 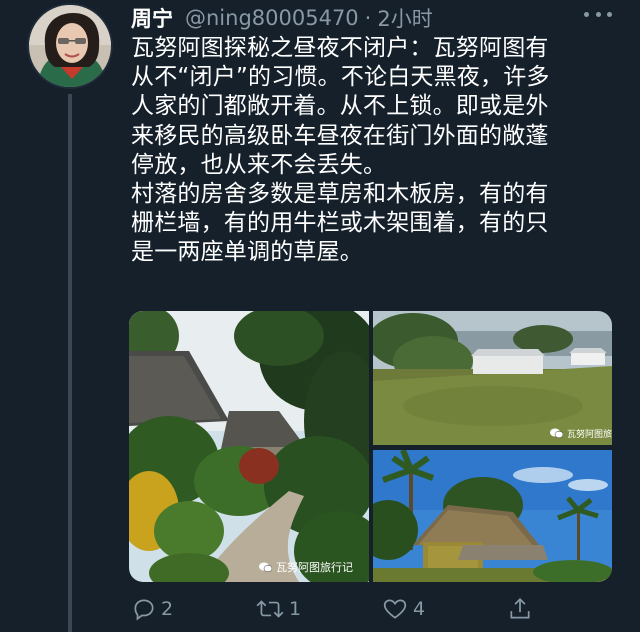 I want to click on tweet-text-line: 村落的房舍多数是草房和木板房，有的有, so click(x=340, y=194).